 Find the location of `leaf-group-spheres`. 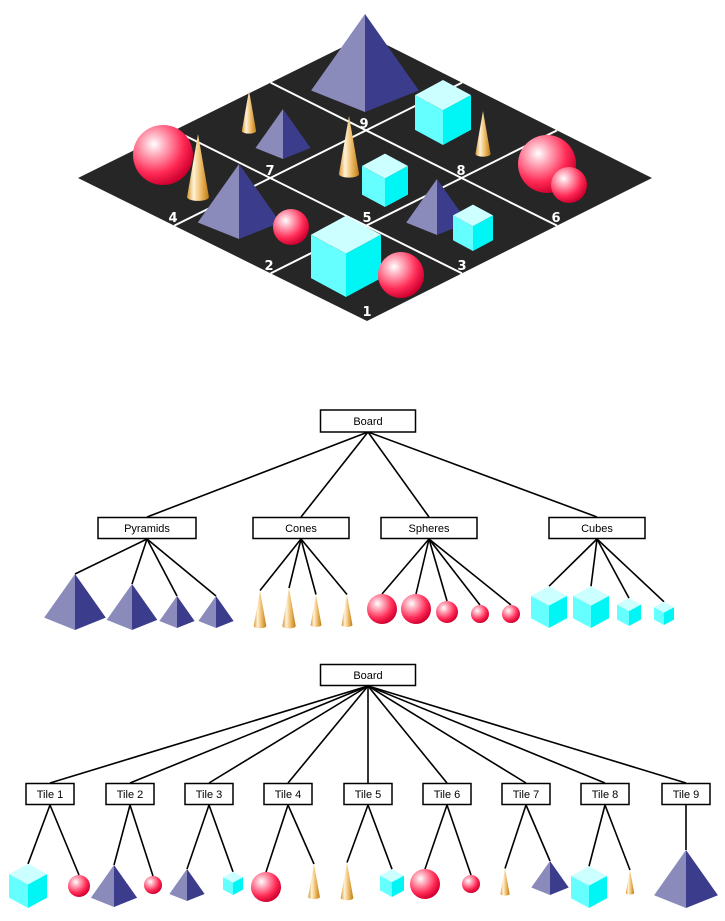

leaf-group-spheres is located at coordinates (443, 609).